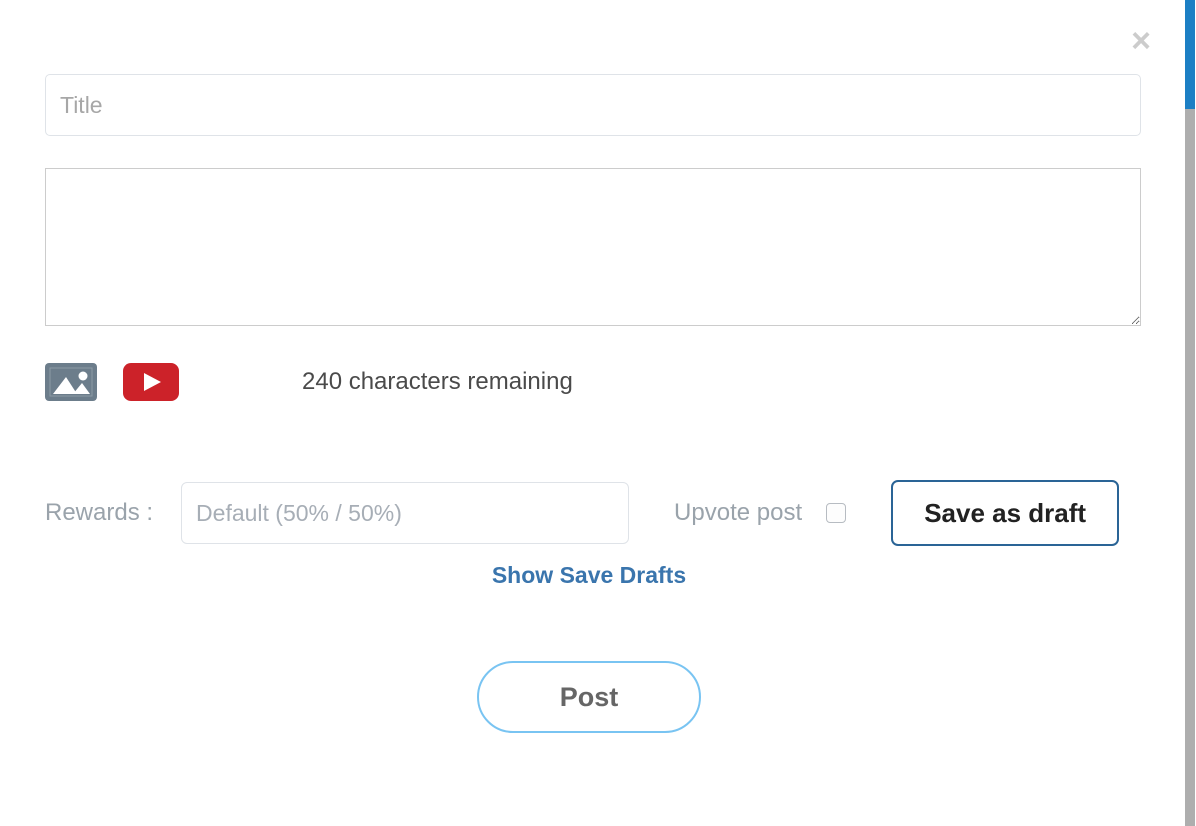 This screenshot has height=826, width=1196. What do you see at coordinates (738, 512) in the screenshot?
I see `upvote-post-label: Upvote post` at bounding box center [738, 512].